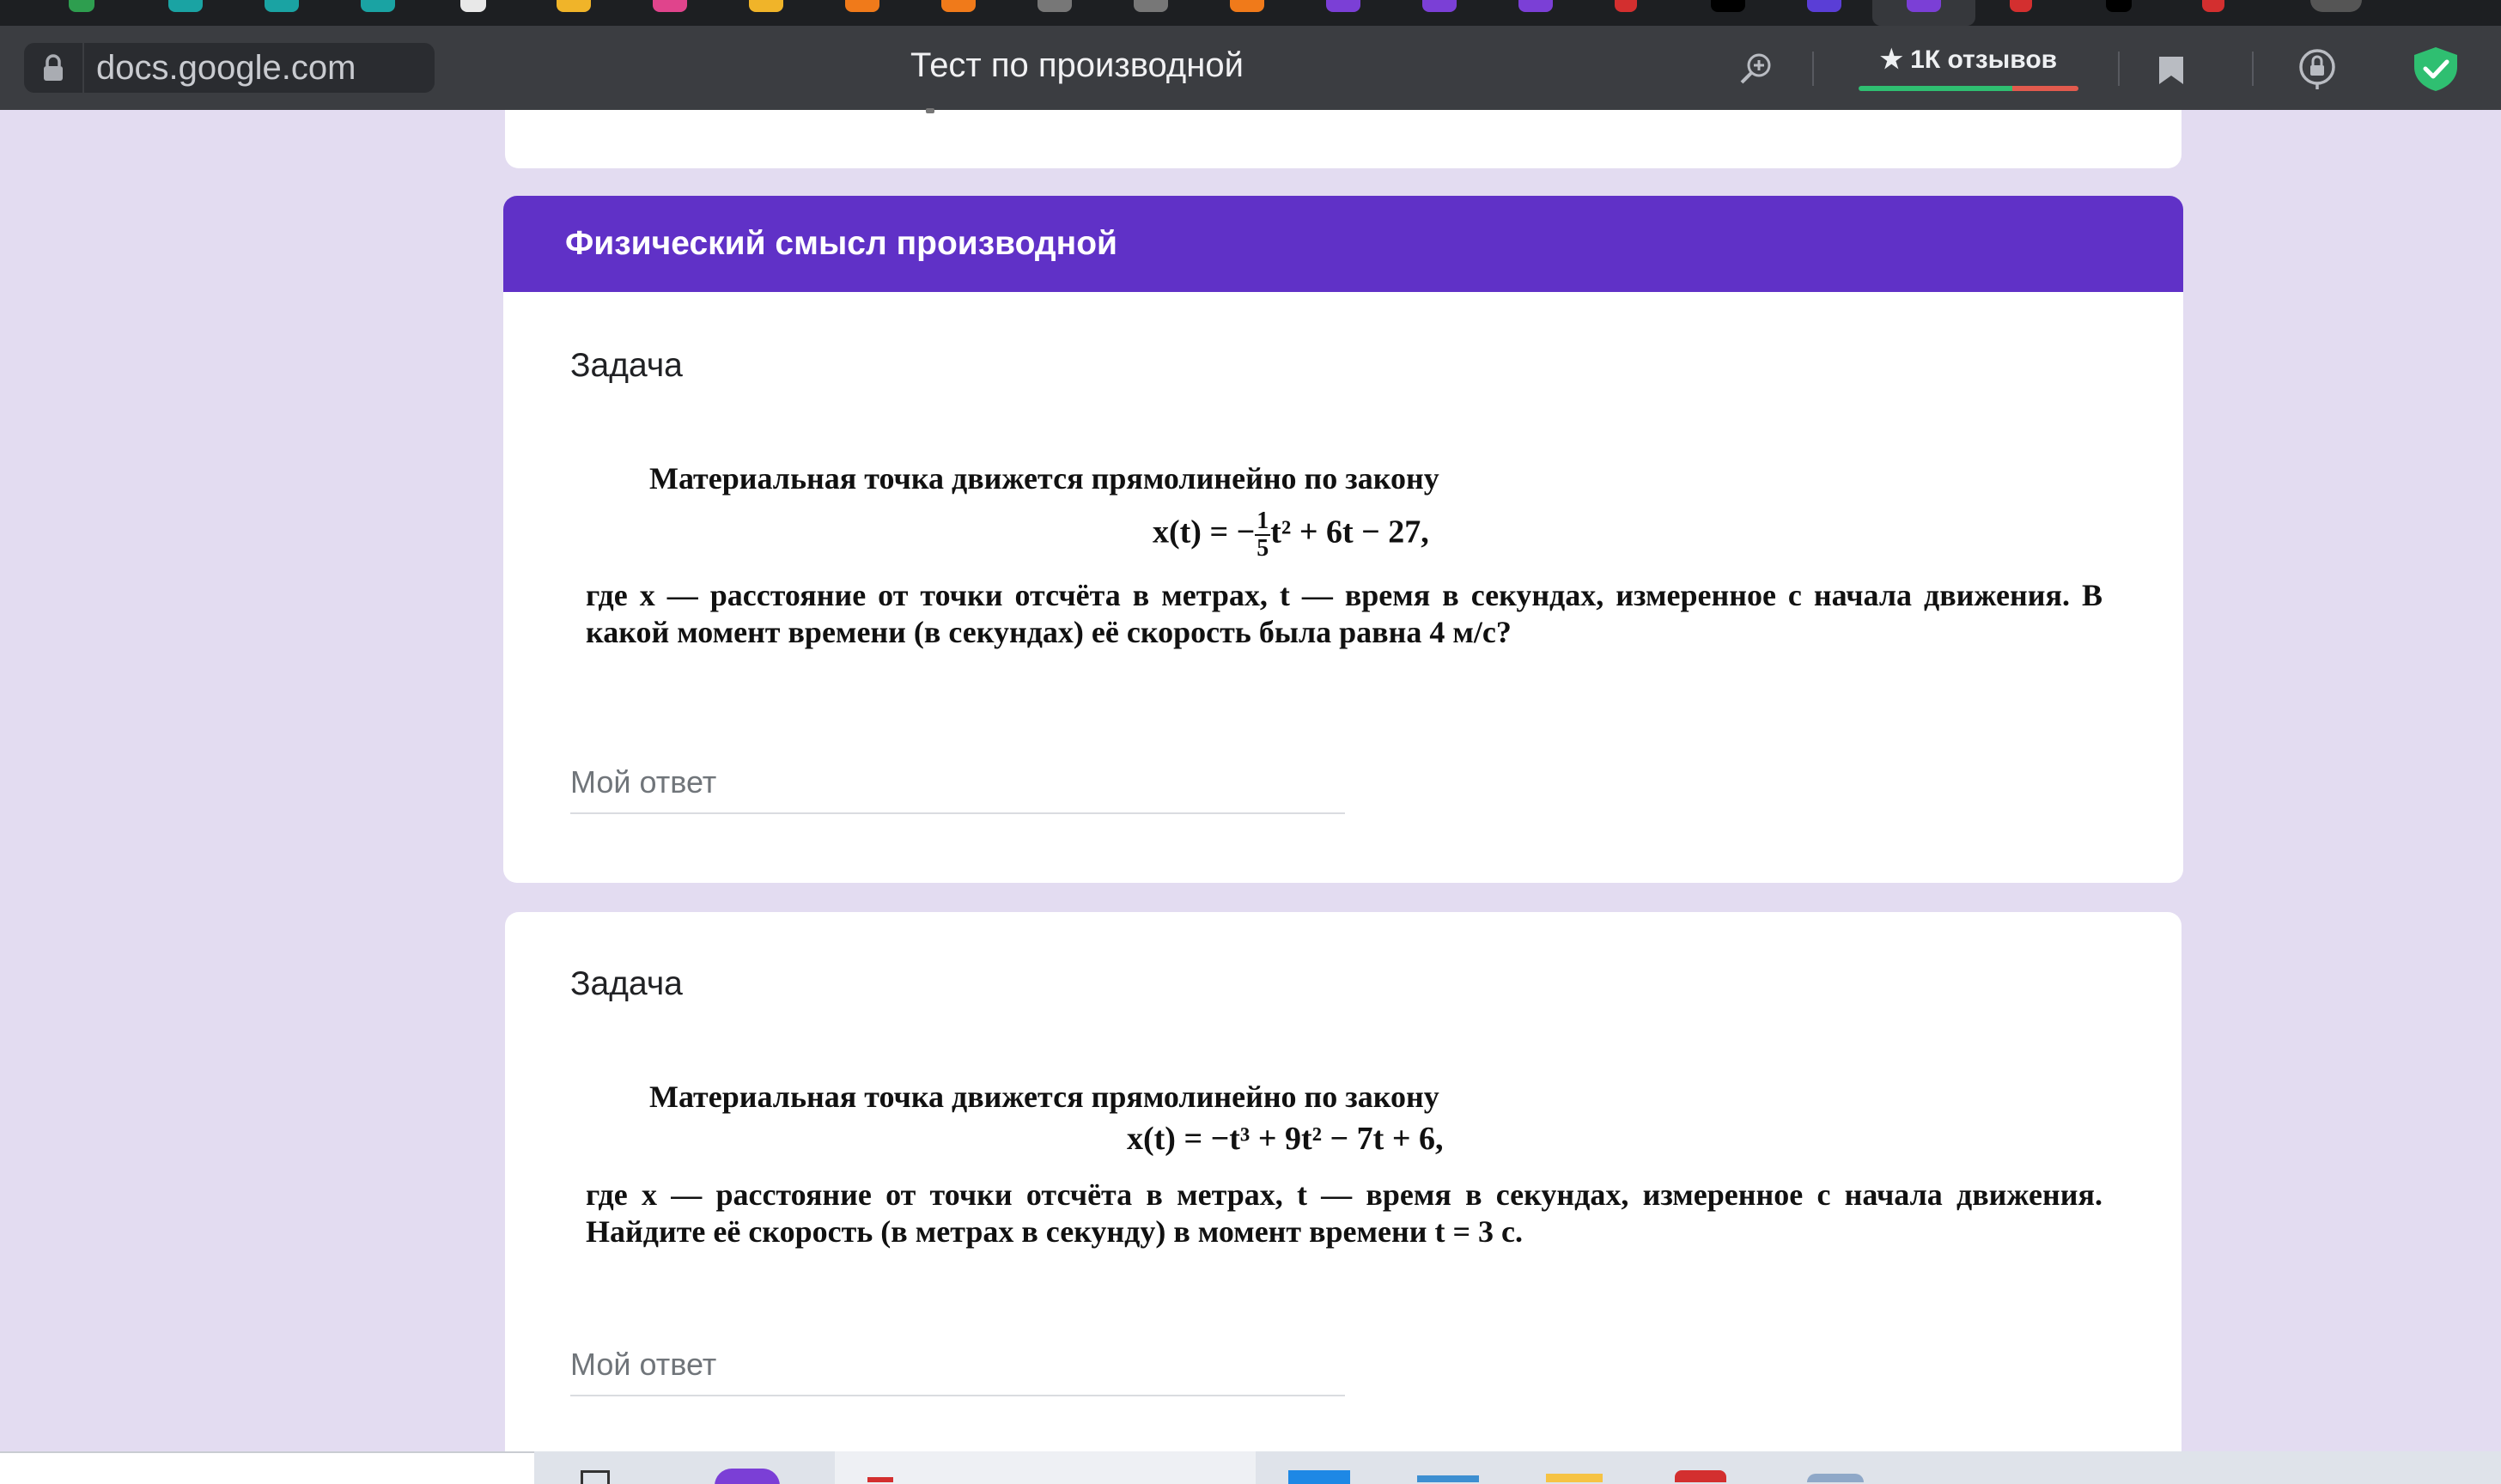 The height and width of the screenshot is (1484, 2501). Describe the element at coordinates (841, 244) in the screenshot. I see `section-title: Физический смысл производной` at that location.